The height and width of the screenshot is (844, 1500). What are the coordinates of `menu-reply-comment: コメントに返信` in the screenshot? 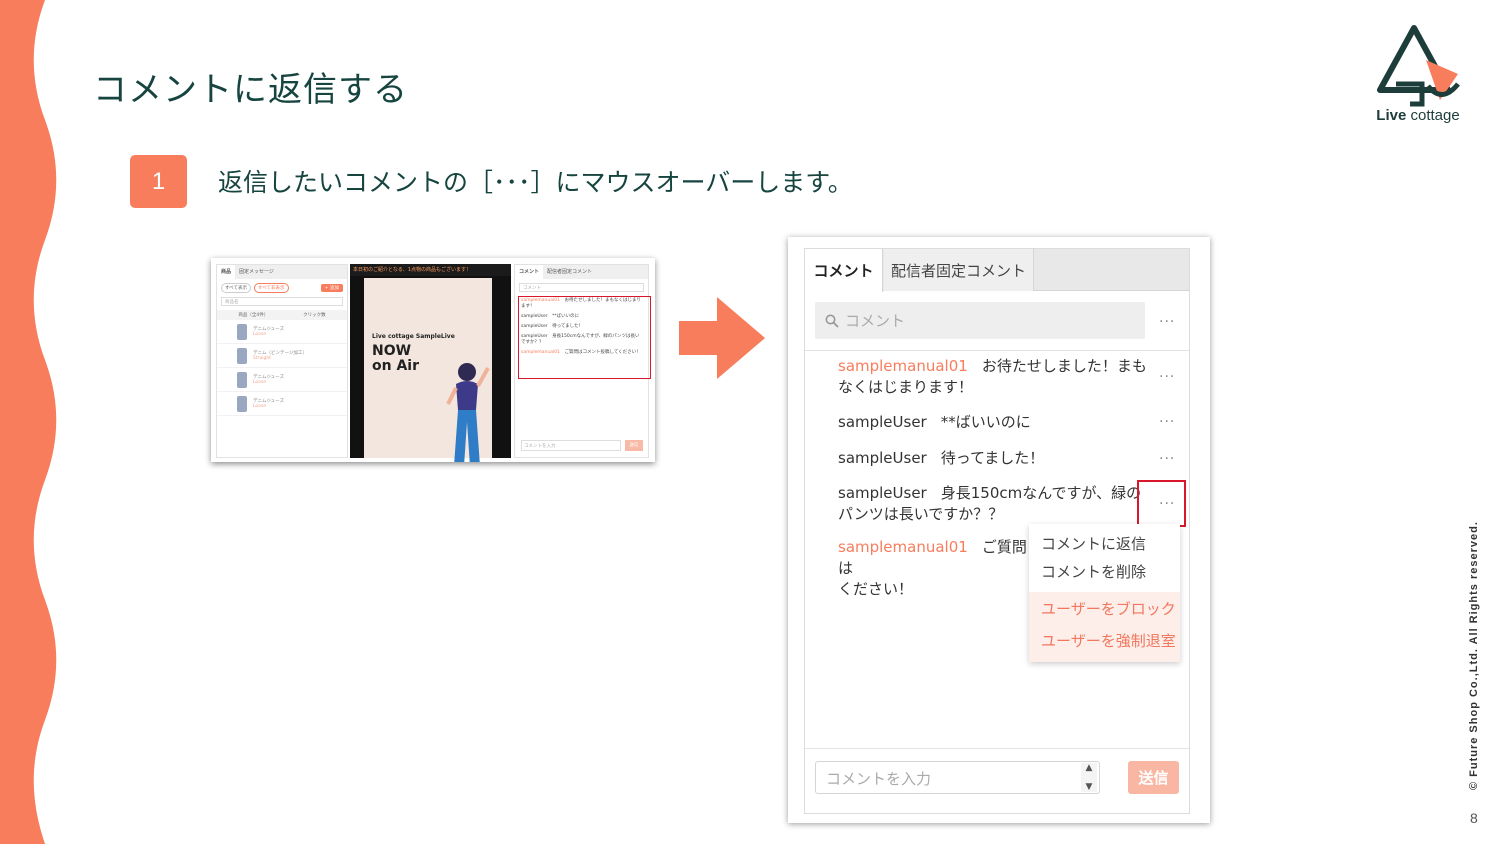 It's located at (1104, 544).